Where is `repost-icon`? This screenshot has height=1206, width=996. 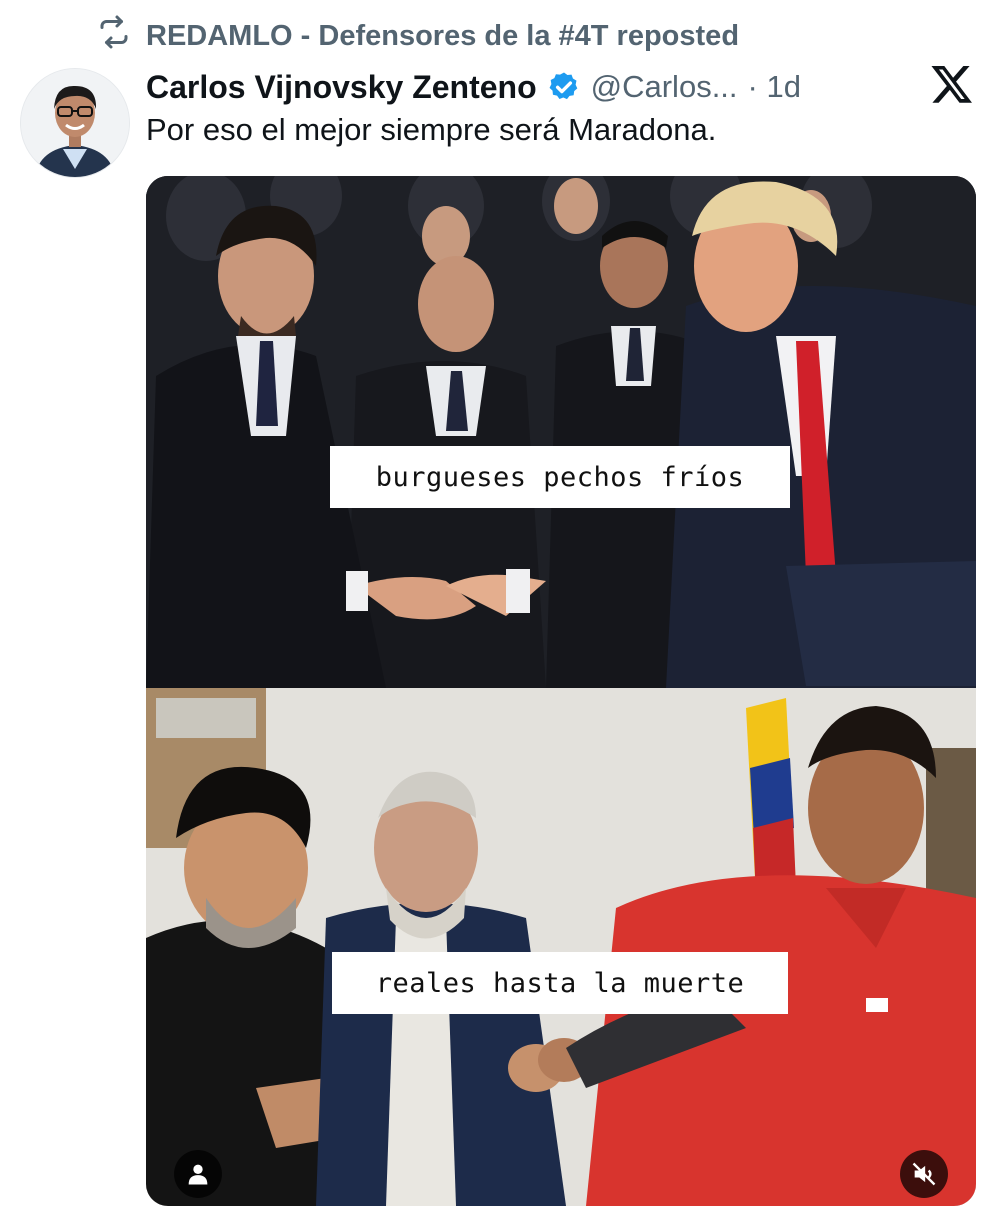 repost-icon is located at coordinates (114, 36).